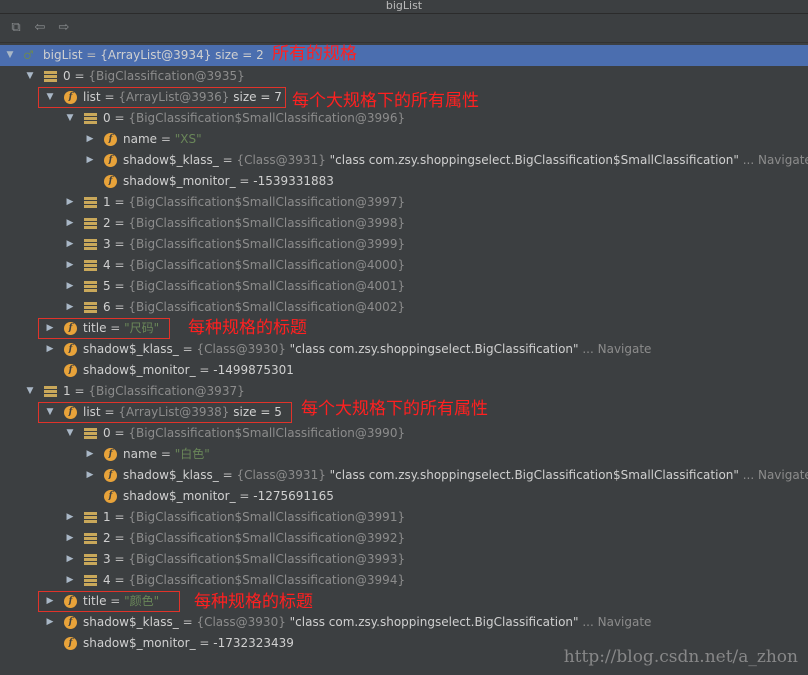 This screenshot has width=808, height=675. I want to click on tree-row: ▶ f name = "白色", so click(404, 454).